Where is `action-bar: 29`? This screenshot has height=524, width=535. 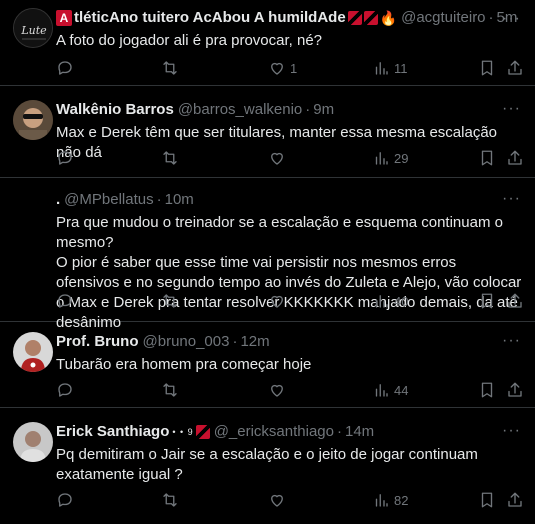
action-bar: 29 is located at coordinates (291, 158).